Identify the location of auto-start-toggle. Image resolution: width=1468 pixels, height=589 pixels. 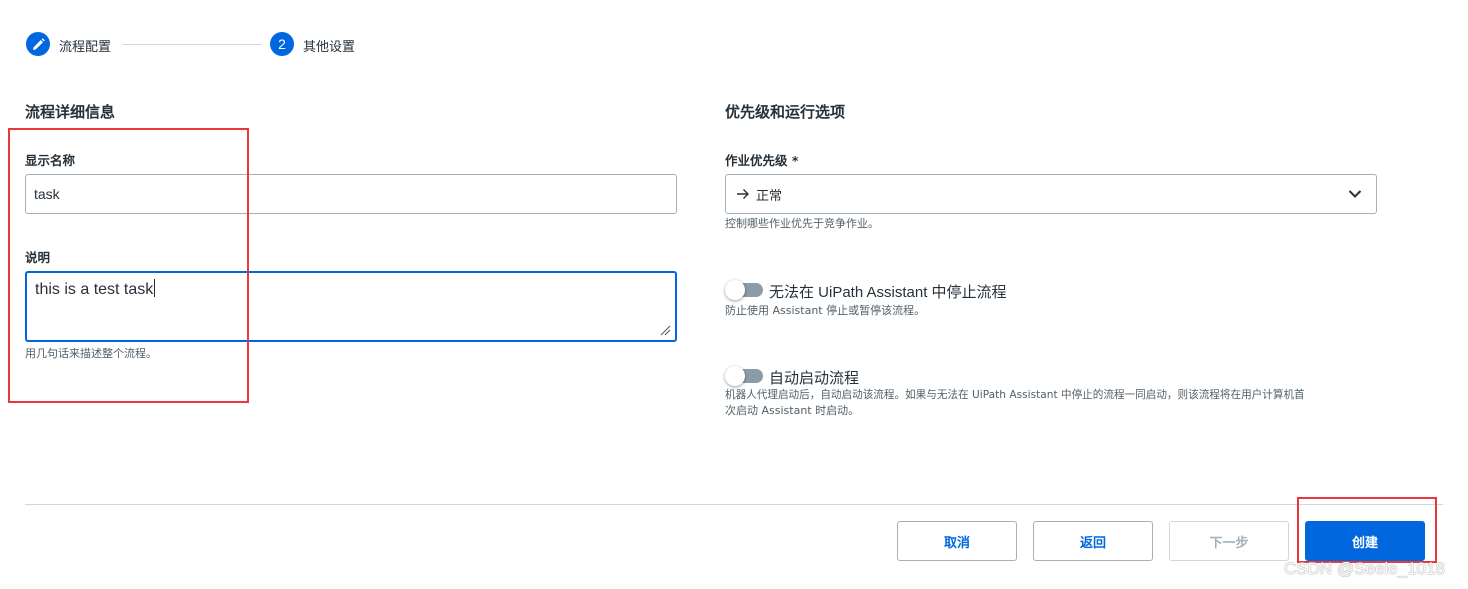
(744, 376).